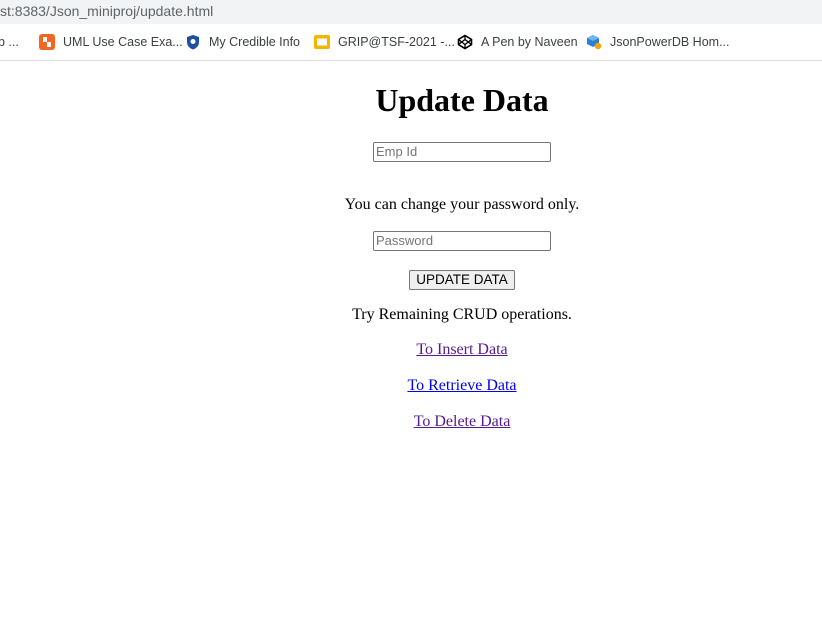  I want to click on slides-icon, so click(322, 42).